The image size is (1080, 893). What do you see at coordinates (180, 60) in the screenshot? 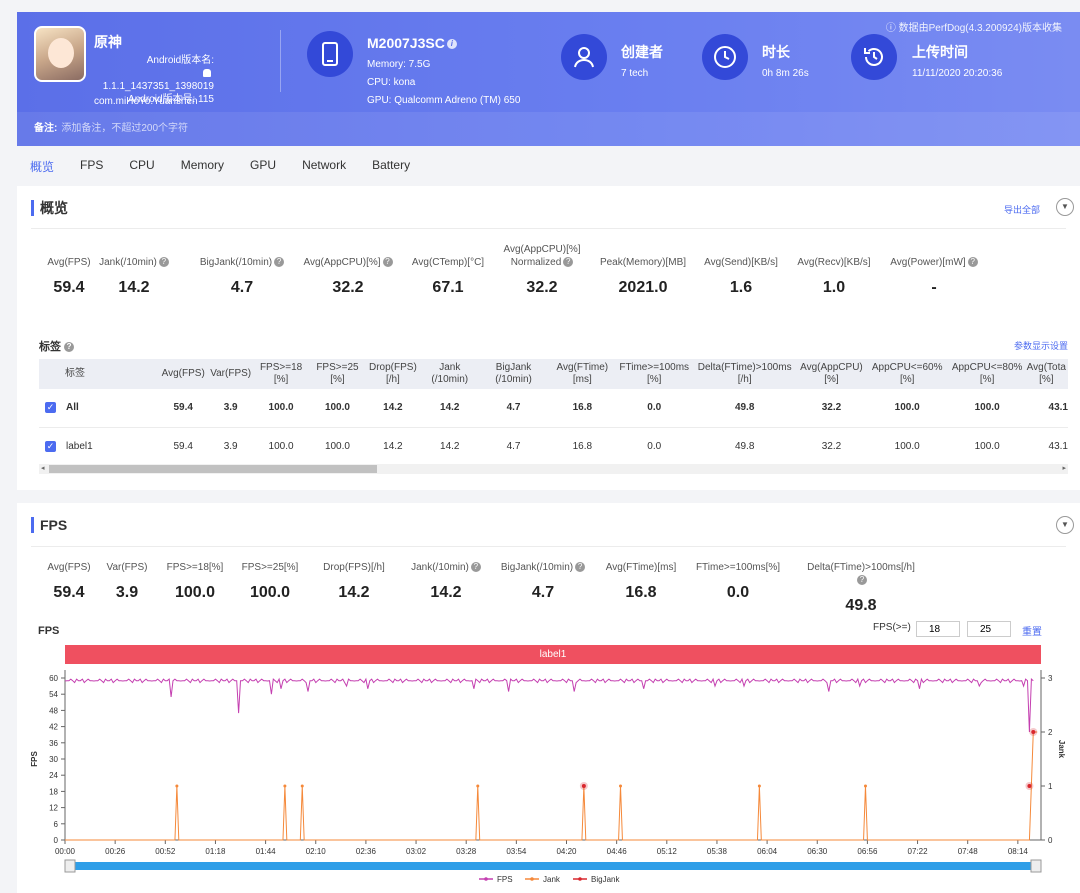
I see `android-version-name-label: Android版本名:` at bounding box center [180, 60].